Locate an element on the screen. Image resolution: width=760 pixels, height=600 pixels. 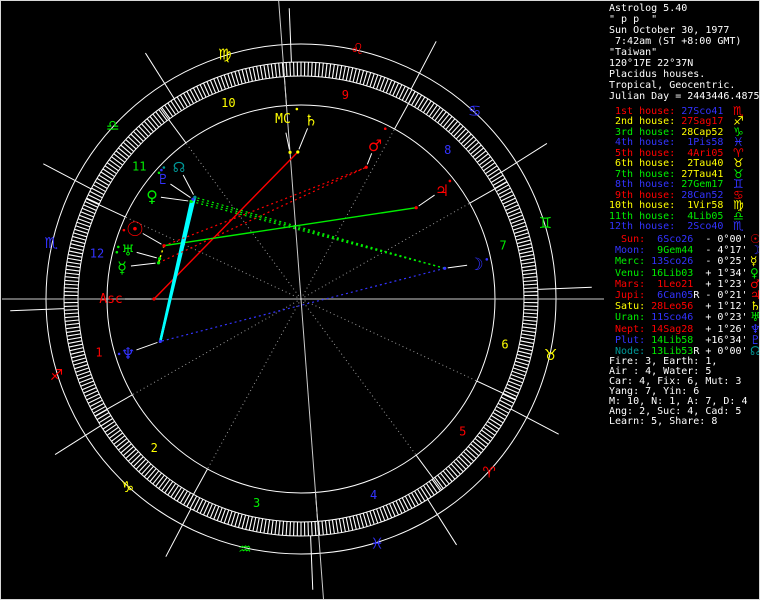
sign-glyph-0: ♈ is located at coordinates (488, 473).